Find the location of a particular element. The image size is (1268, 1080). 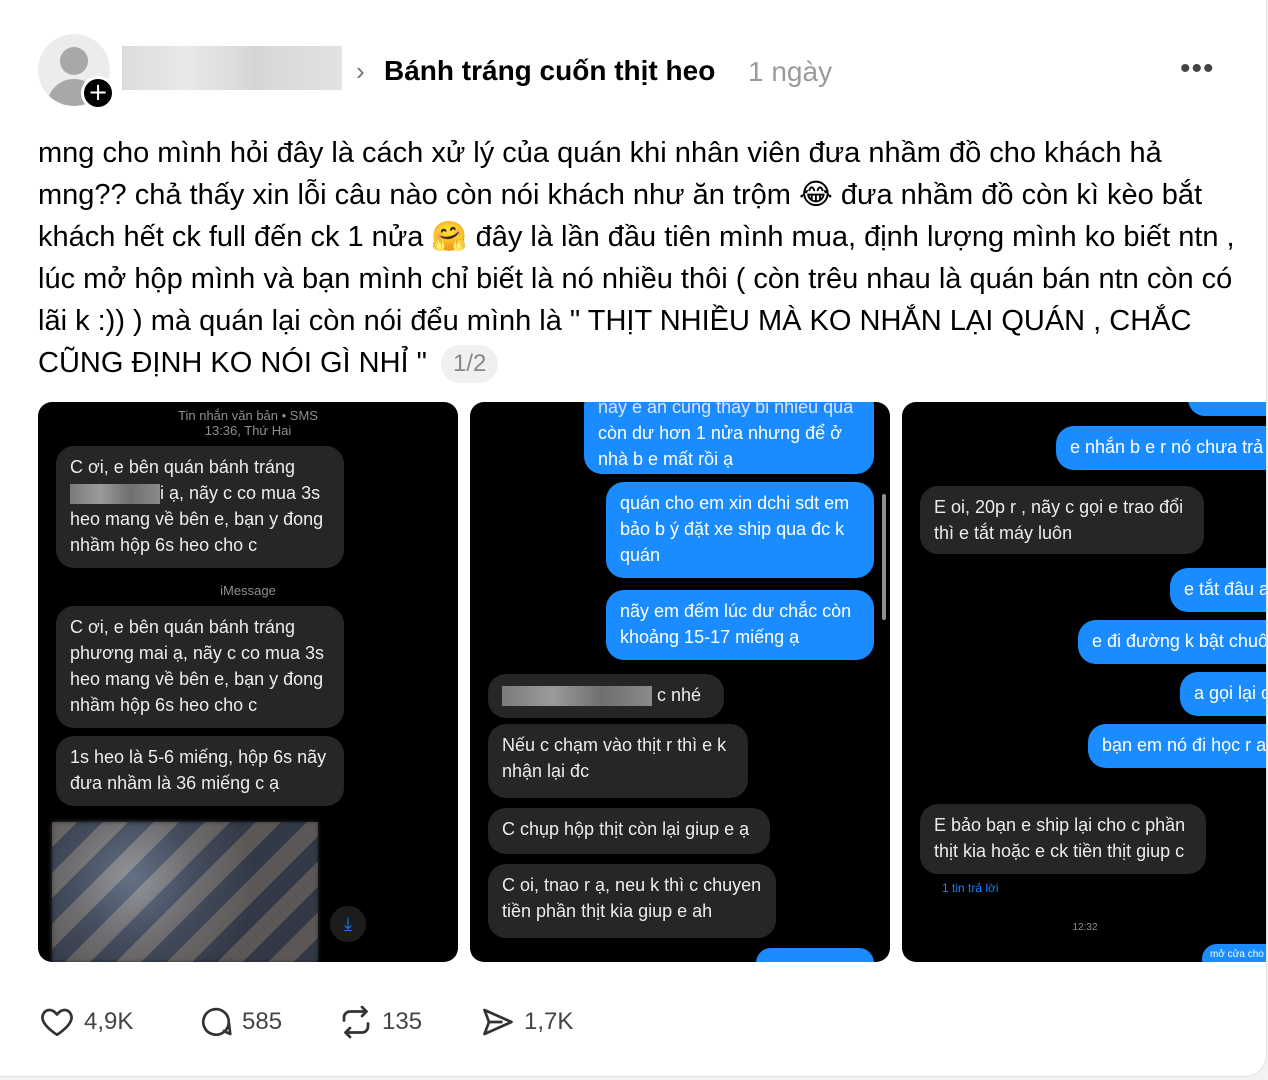

comment-icon is located at coordinates (216, 1022).